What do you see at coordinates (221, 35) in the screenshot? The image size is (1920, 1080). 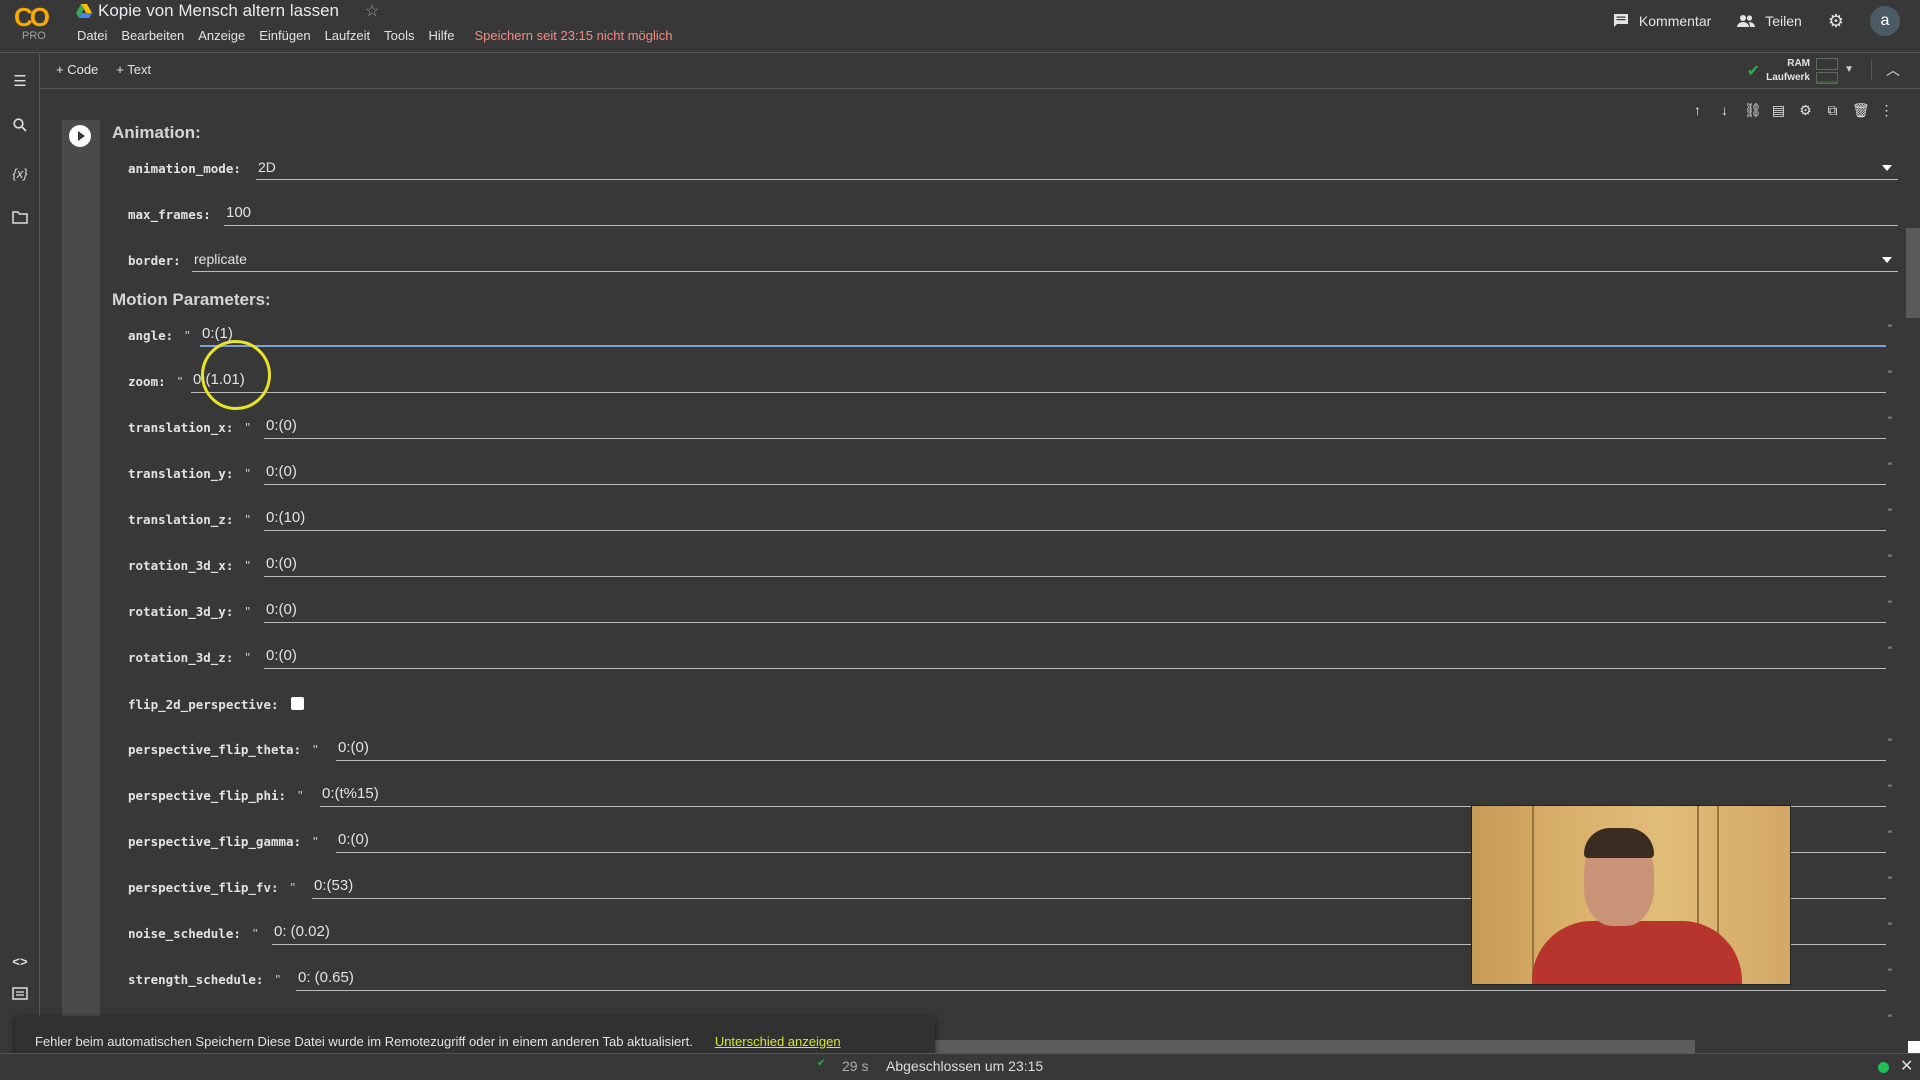 I see `menu-anzeige: Anzeige` at bounding box center [221, 35].